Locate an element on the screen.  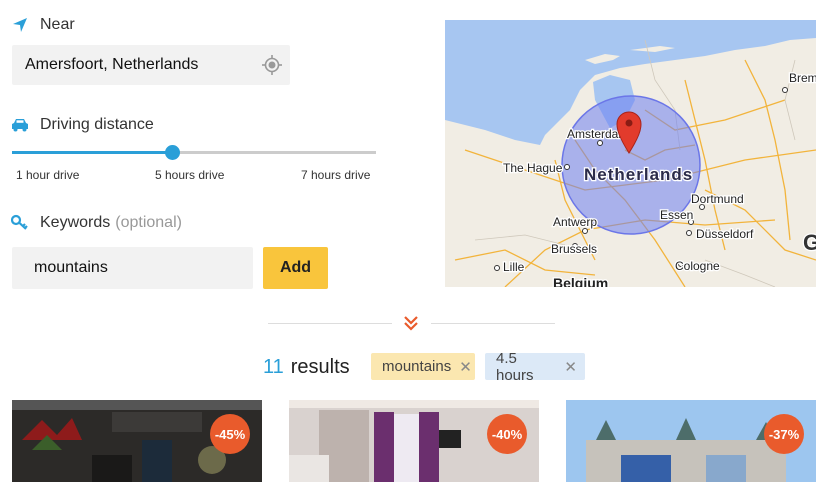
map-label-g: G is located at coordinates (809, 242).